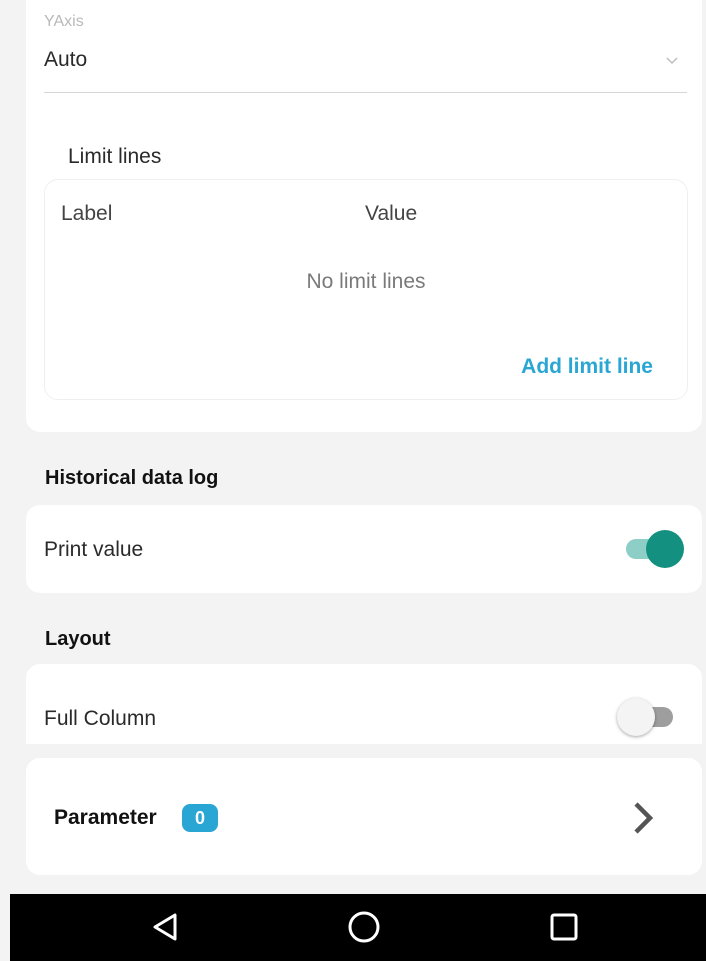  Describe the element at coordinates (87, 213) in the screenshot. I see `column-header-label: Label` at that location.